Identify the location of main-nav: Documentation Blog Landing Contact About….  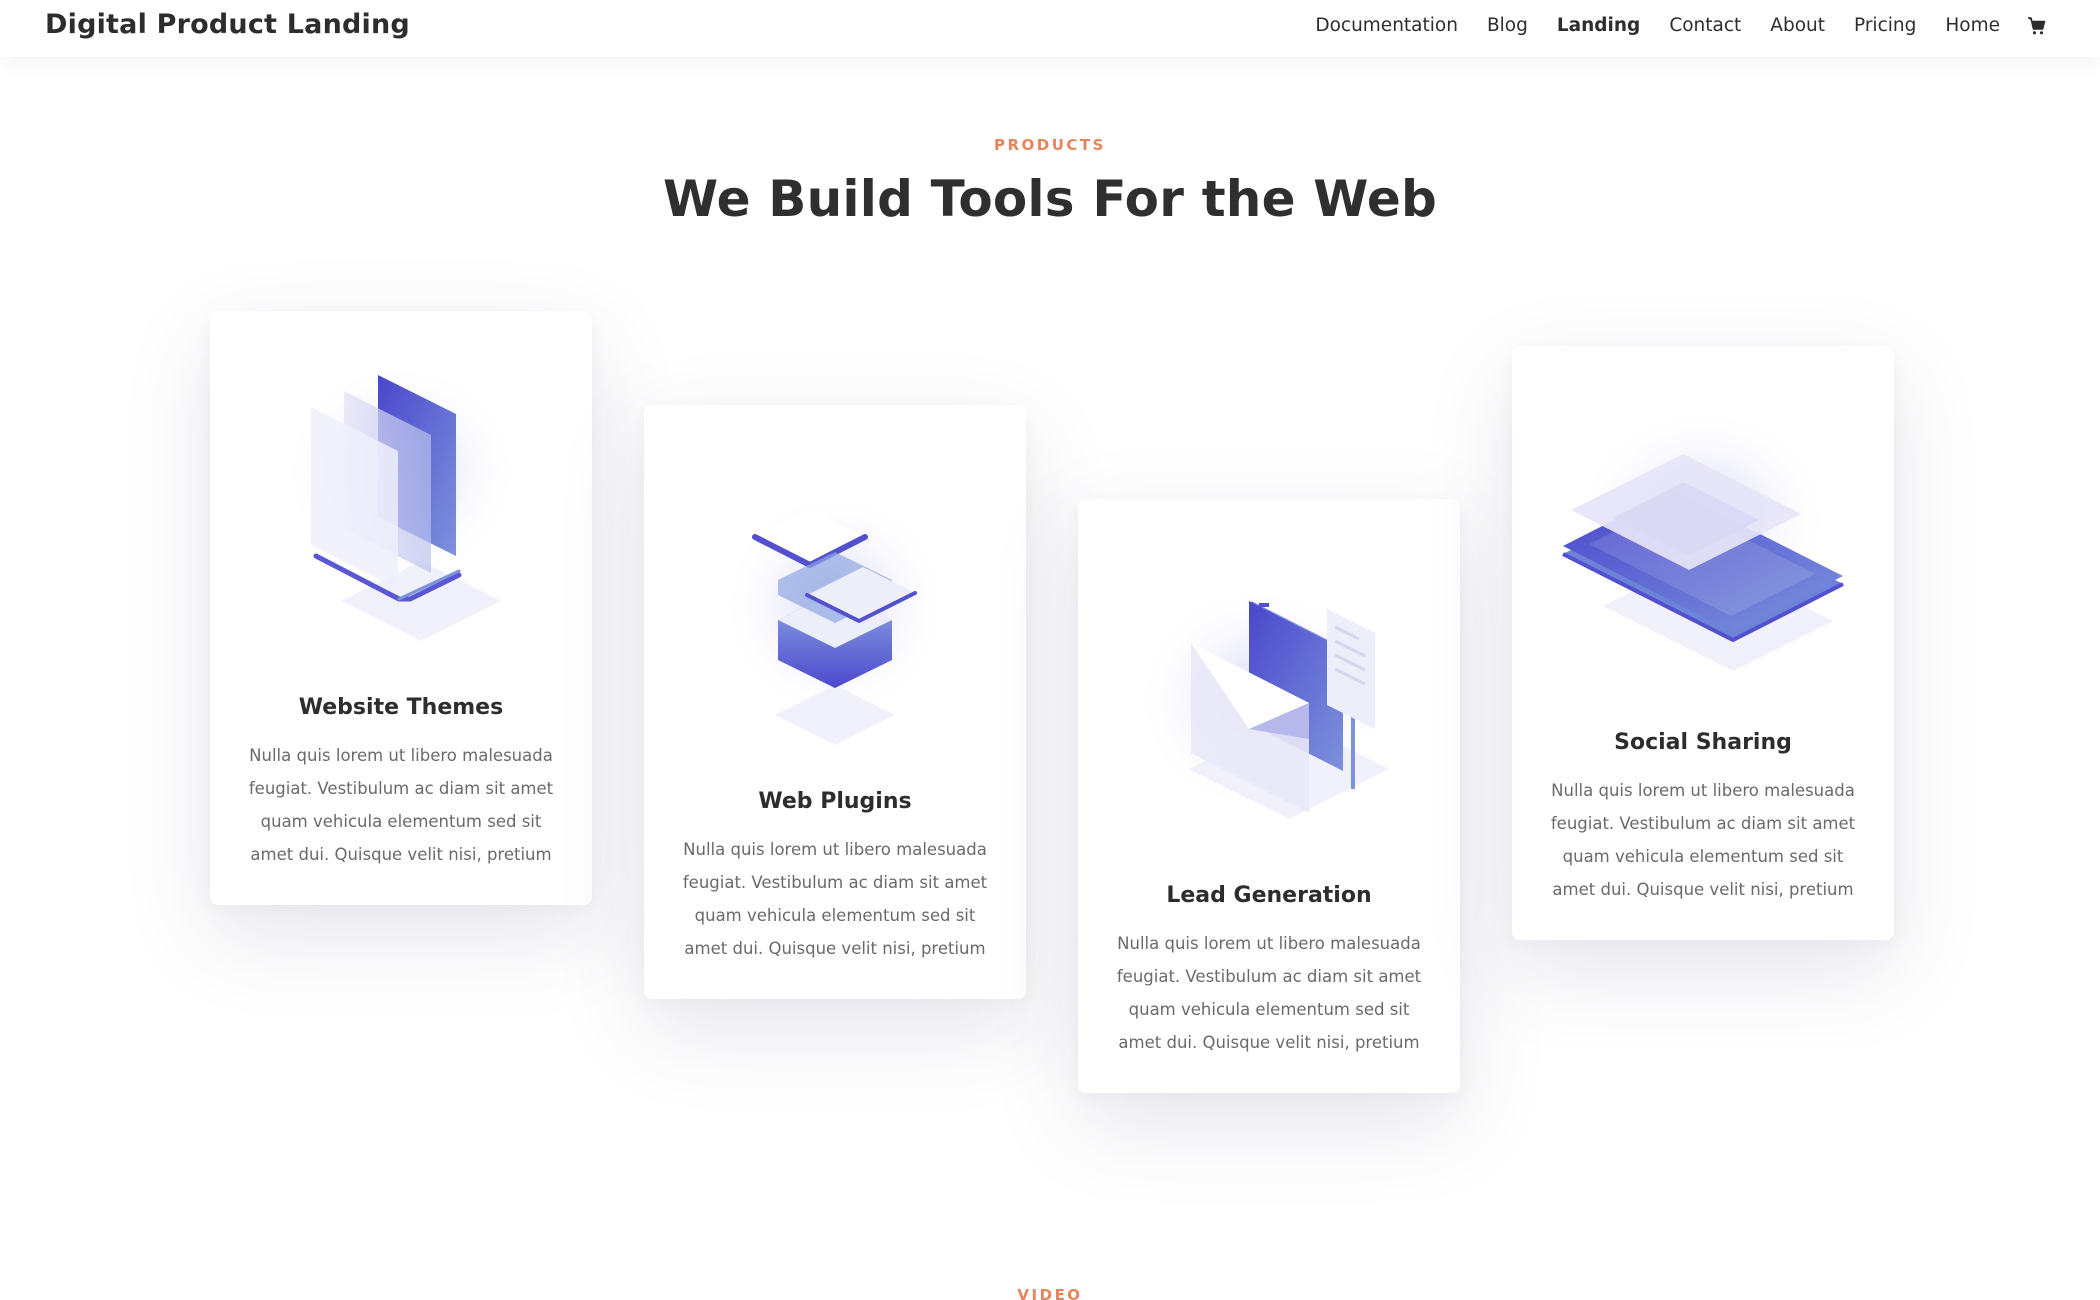
(1666, 25).